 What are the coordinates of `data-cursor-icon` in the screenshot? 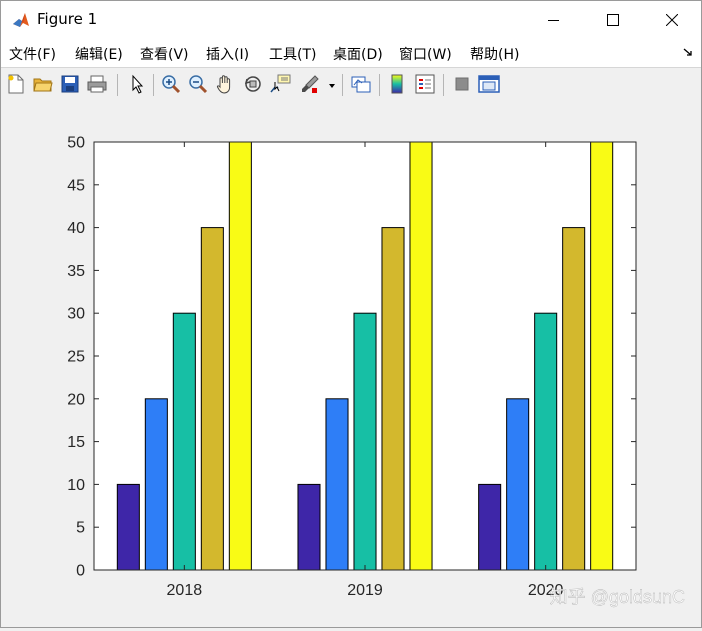 It's located at (280, 83).